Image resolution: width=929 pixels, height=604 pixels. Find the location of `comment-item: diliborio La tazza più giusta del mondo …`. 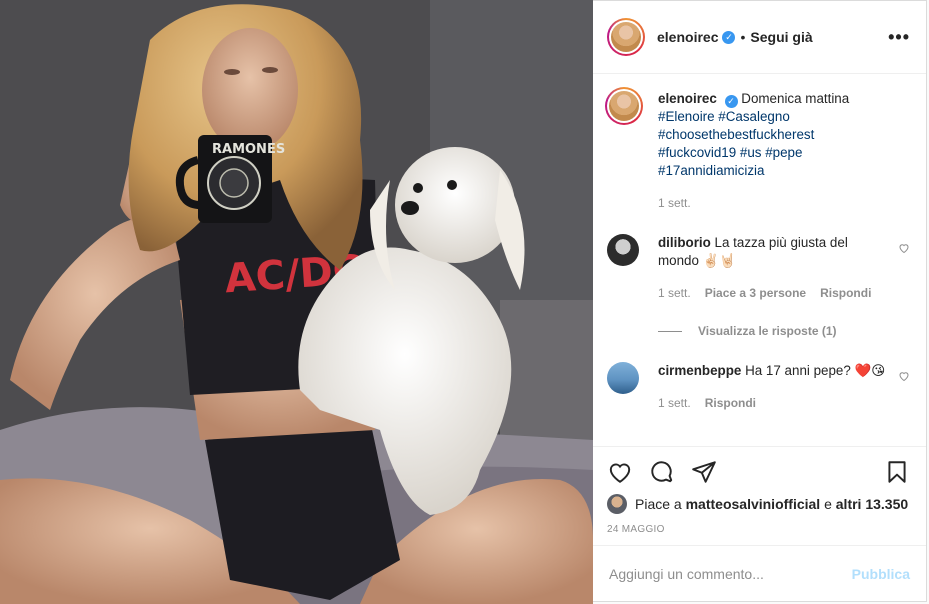

comment-item: diliborio La tazza più giusta del mondo … is located at coordinates (758, 268).